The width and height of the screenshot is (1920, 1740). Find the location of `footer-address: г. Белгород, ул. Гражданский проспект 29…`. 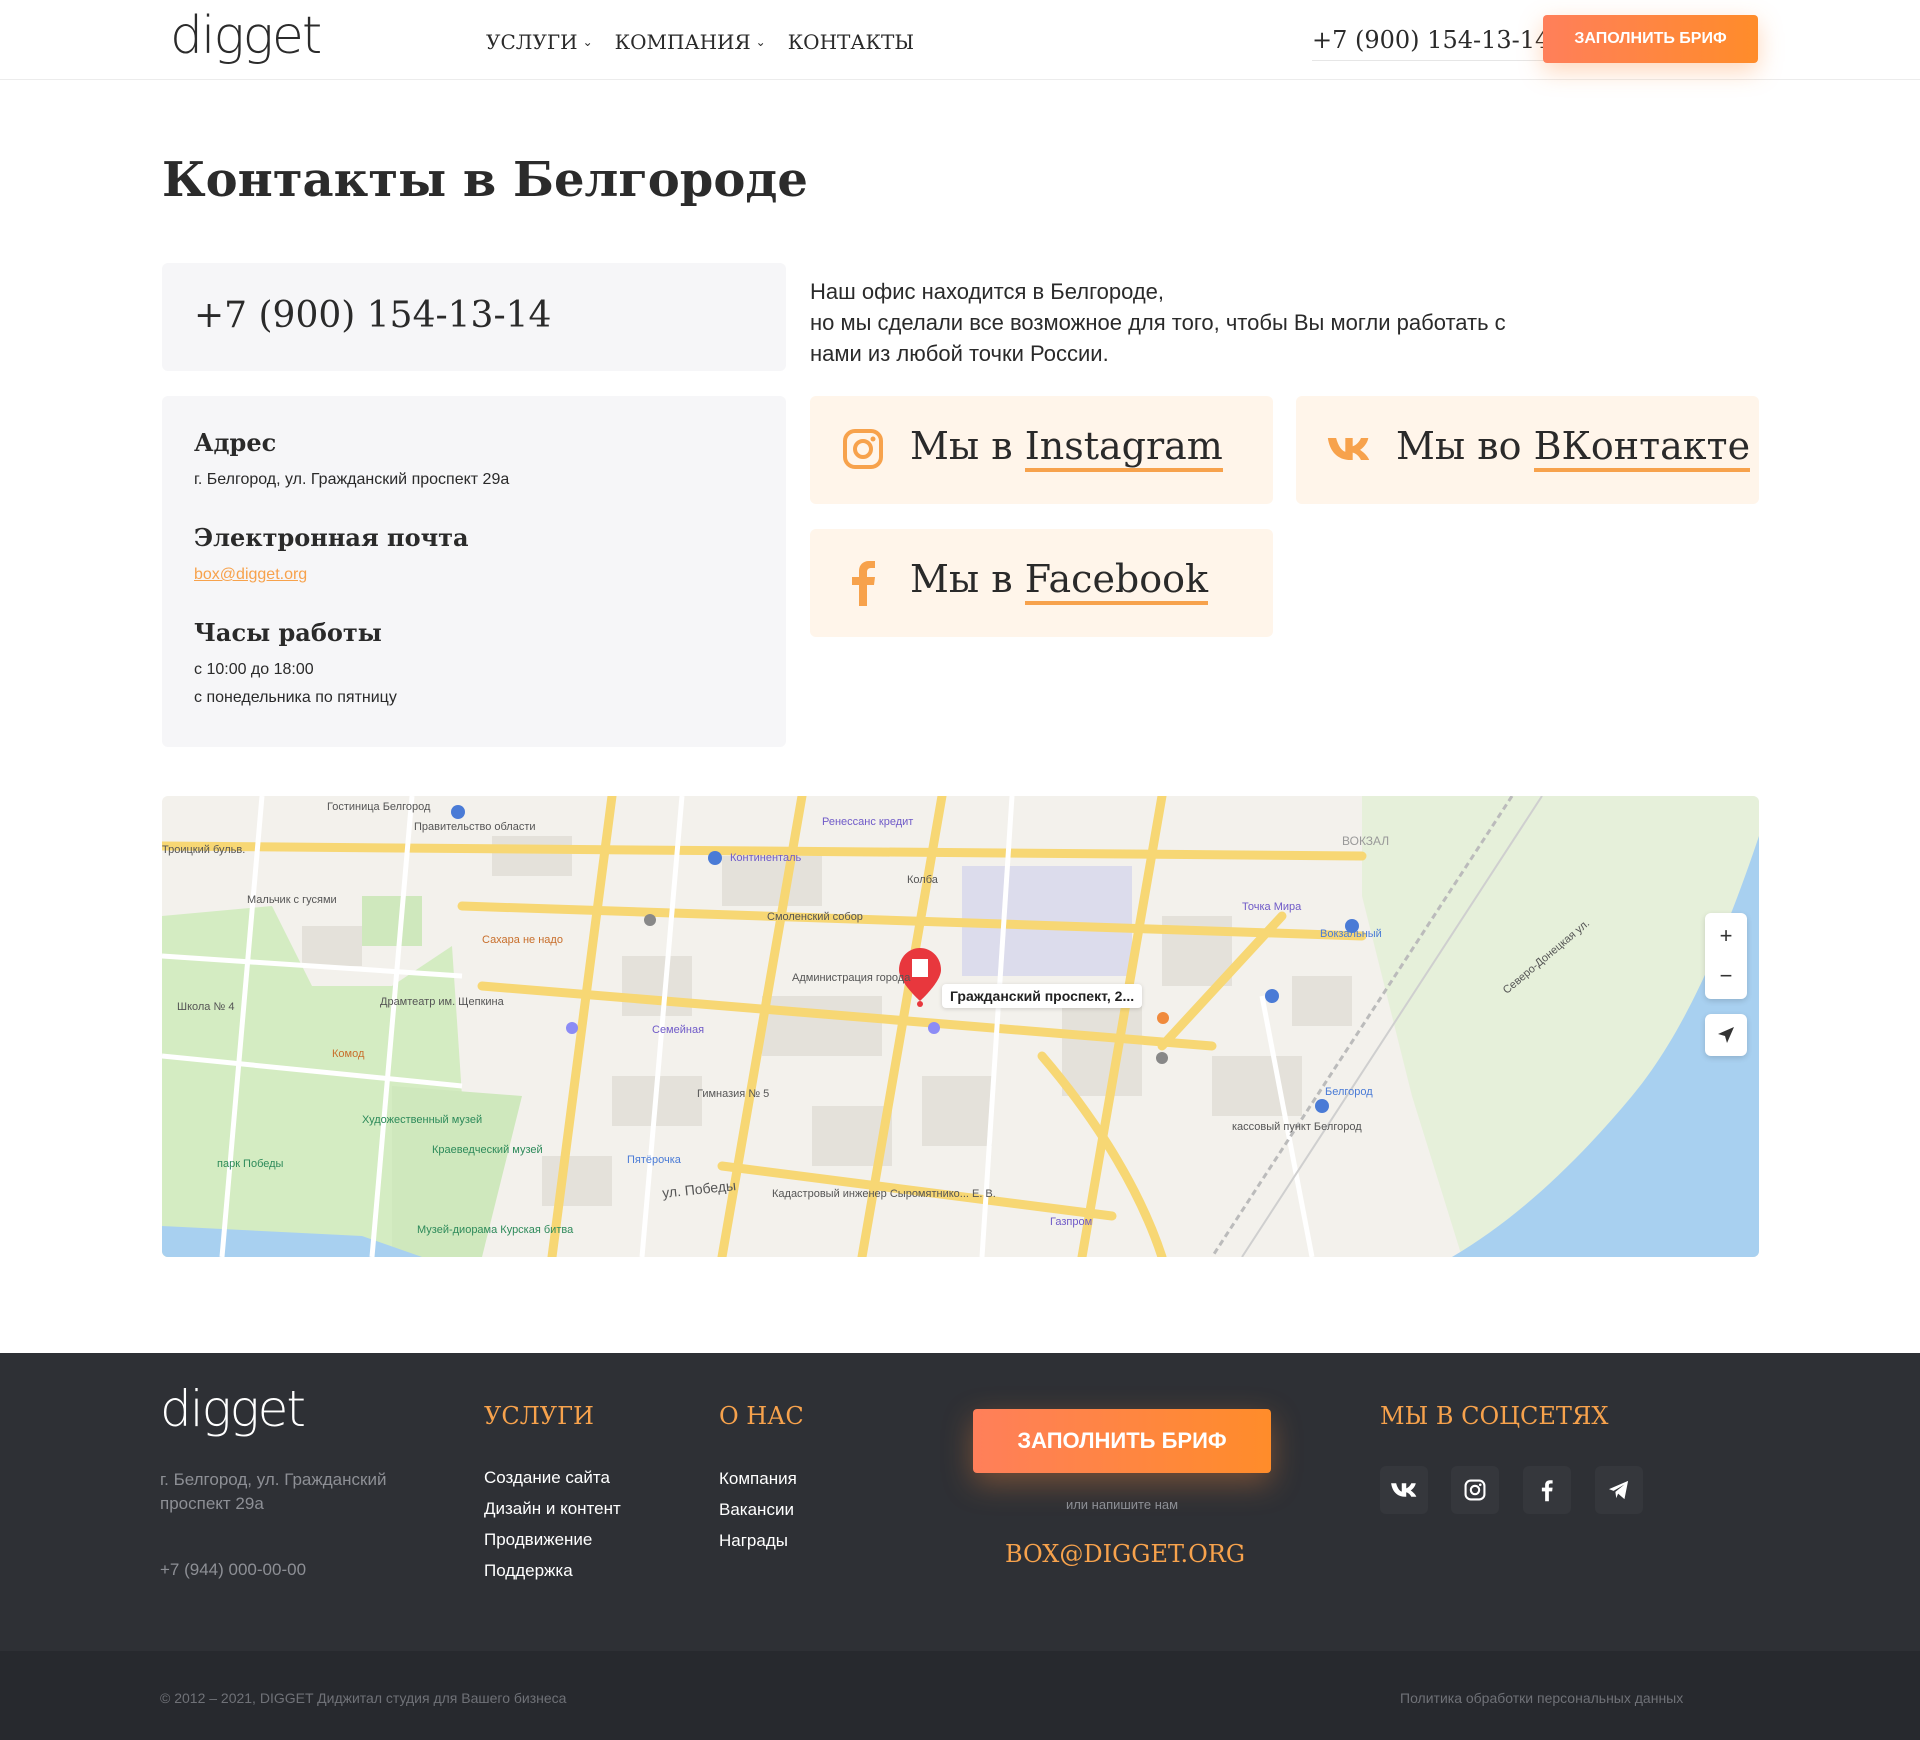

footer-address: г. Белгород, ул. Гражданский проспект 29… is located at coordinates (273, 1491).